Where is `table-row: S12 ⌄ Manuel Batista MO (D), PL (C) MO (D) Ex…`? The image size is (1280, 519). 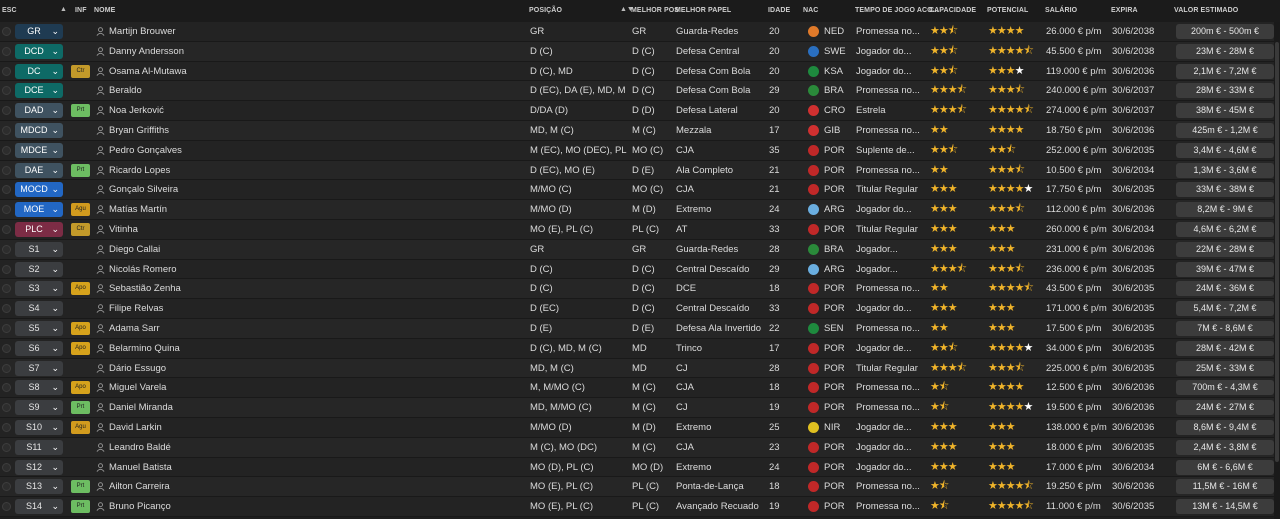 table-row: S12 ⌄ Manuel Batista MO (D), PL (C) MO (D) Ex… is located at coordinates (640, 467).